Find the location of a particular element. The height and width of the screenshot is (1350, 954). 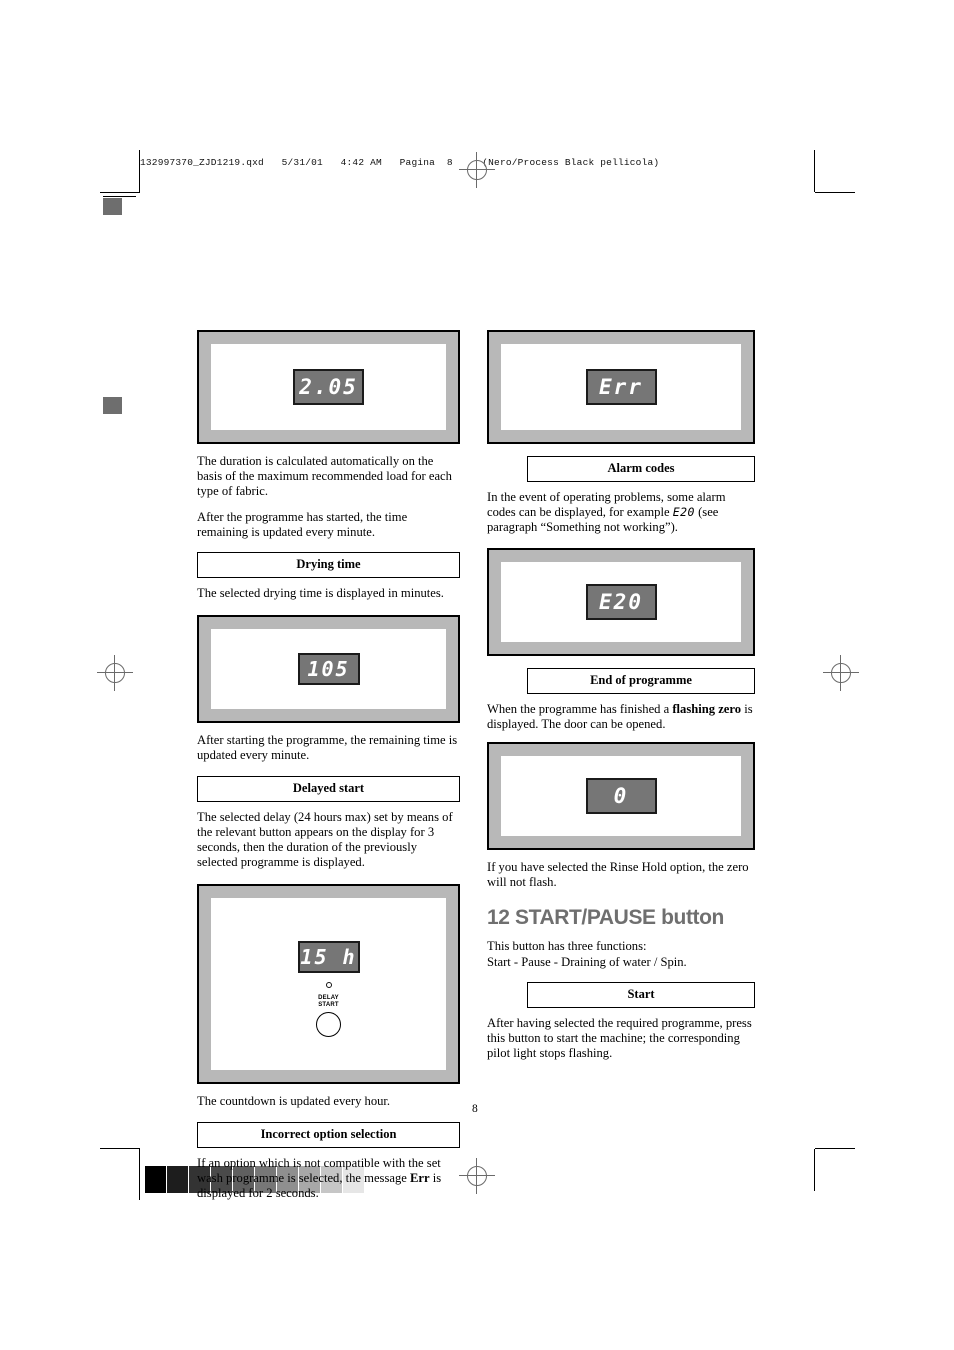

delay-start-button is located at coordinates (328, 1025).